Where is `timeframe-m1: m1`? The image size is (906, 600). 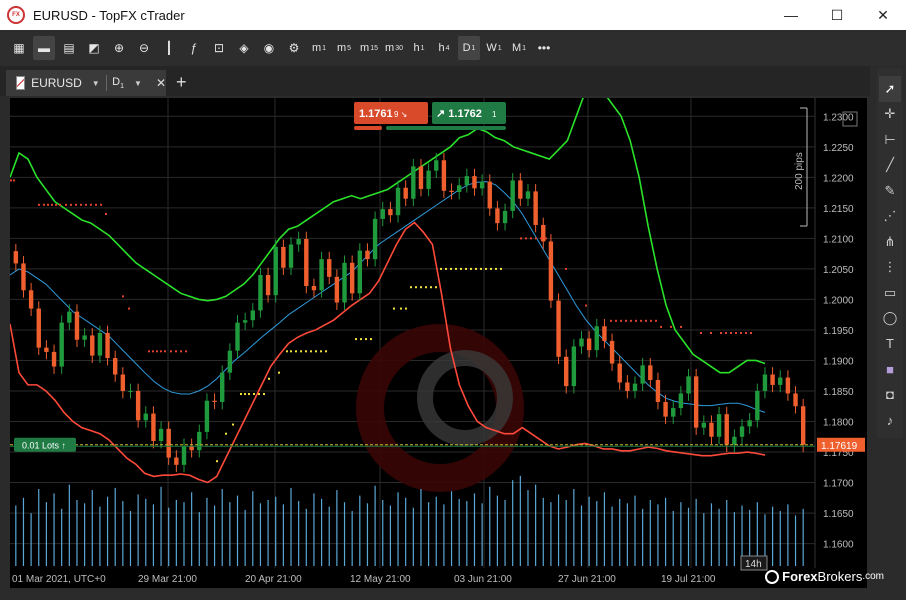 timeframe-m1: m1 is located at coordinates (319, 48).